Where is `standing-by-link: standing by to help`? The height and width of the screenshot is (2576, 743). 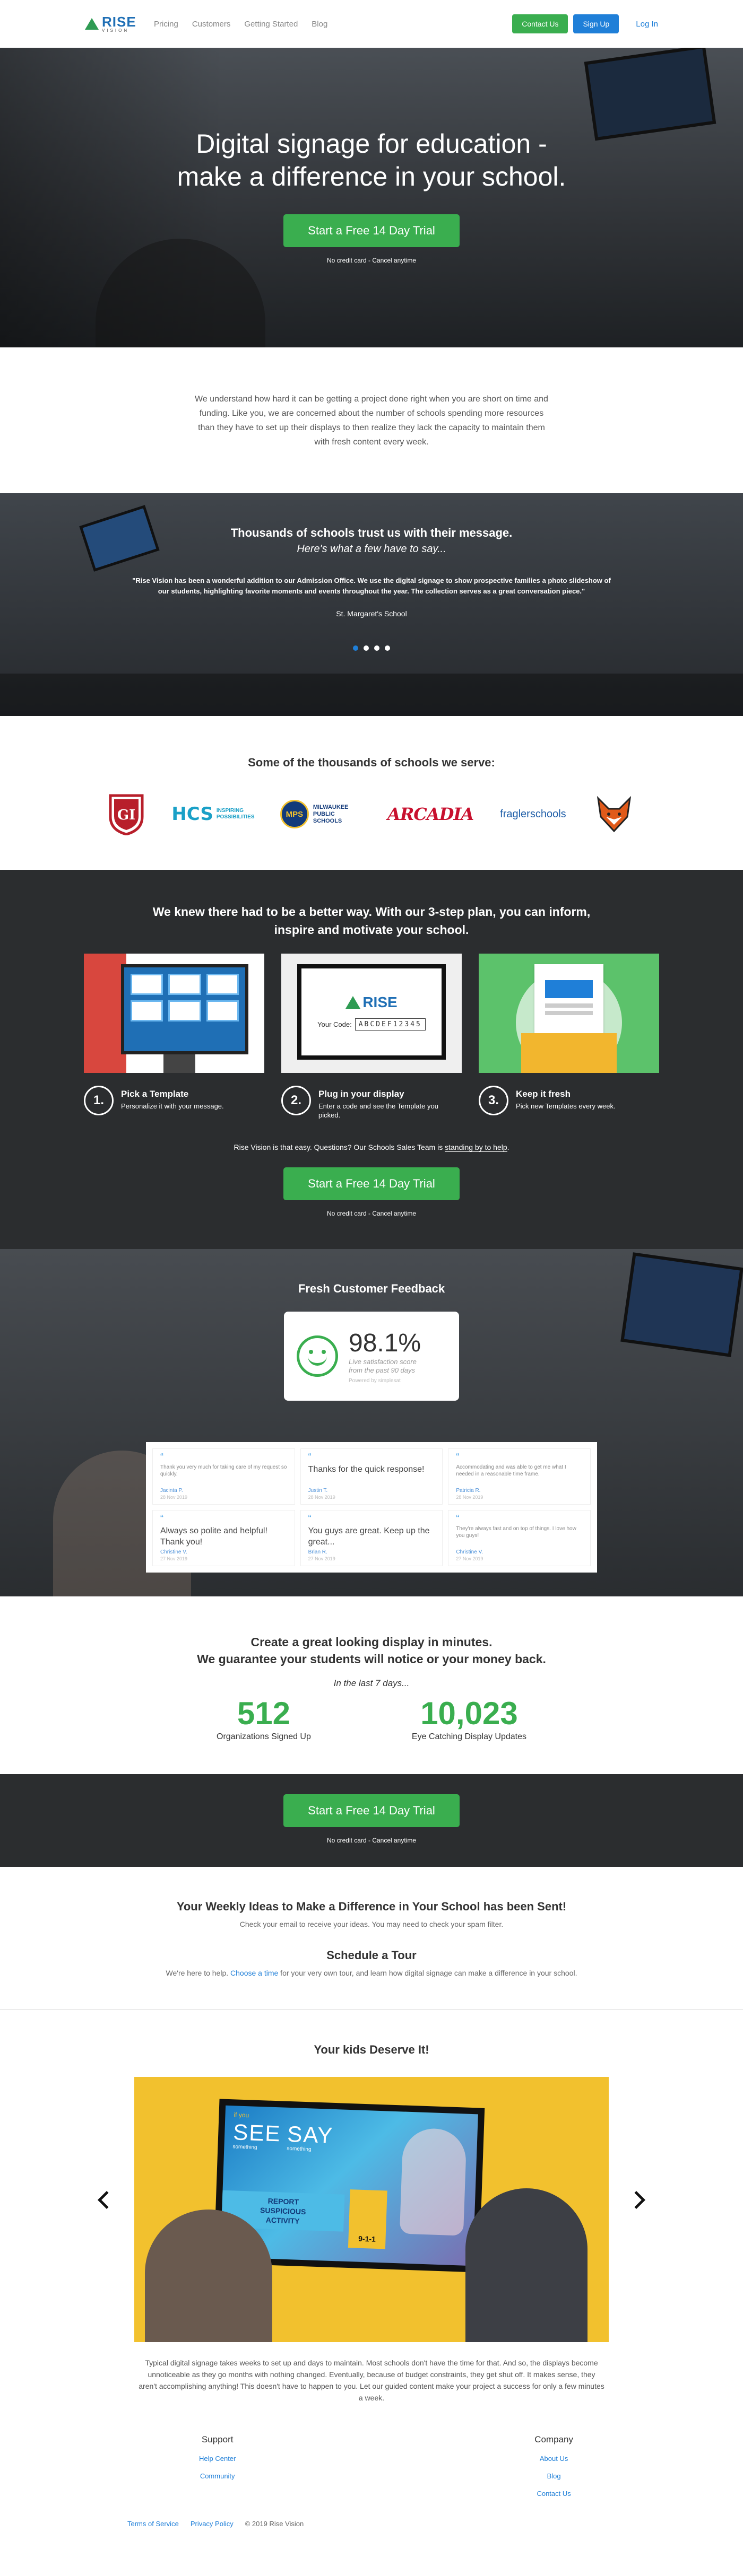
standing-by-link: standing by to help is located at coordinates (476, 1147).